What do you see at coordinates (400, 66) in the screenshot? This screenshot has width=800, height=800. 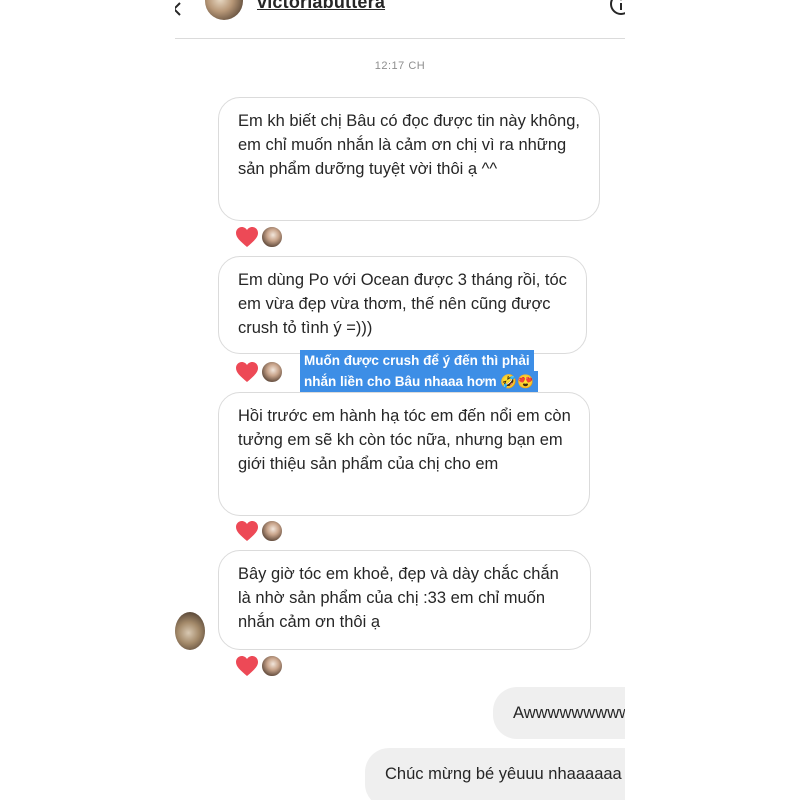 I see `message-timestamp: 12:17 CH` at bounding box center [400, 66].